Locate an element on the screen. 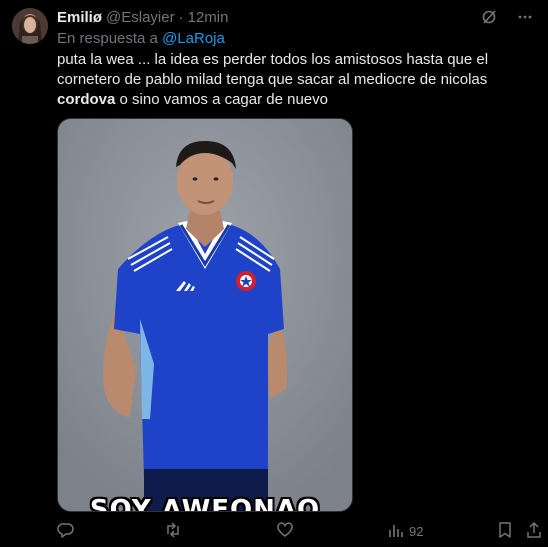 The height and width of the screenshot is (547, 548). like-icon is located at coordinates (285, 531).